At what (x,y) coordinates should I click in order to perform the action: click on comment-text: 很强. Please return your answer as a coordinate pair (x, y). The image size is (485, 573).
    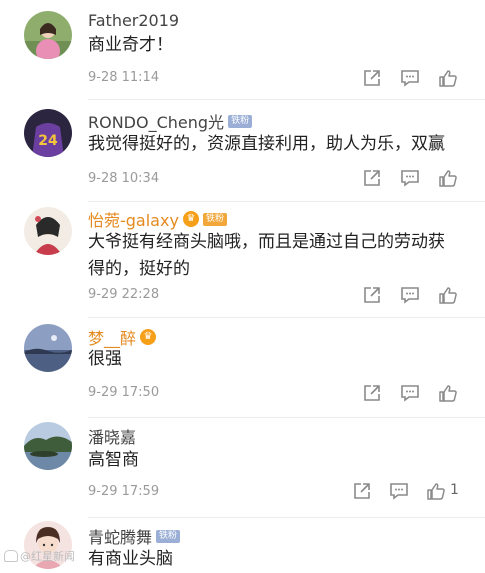
    Looking at the image, I should click on (105, 359).